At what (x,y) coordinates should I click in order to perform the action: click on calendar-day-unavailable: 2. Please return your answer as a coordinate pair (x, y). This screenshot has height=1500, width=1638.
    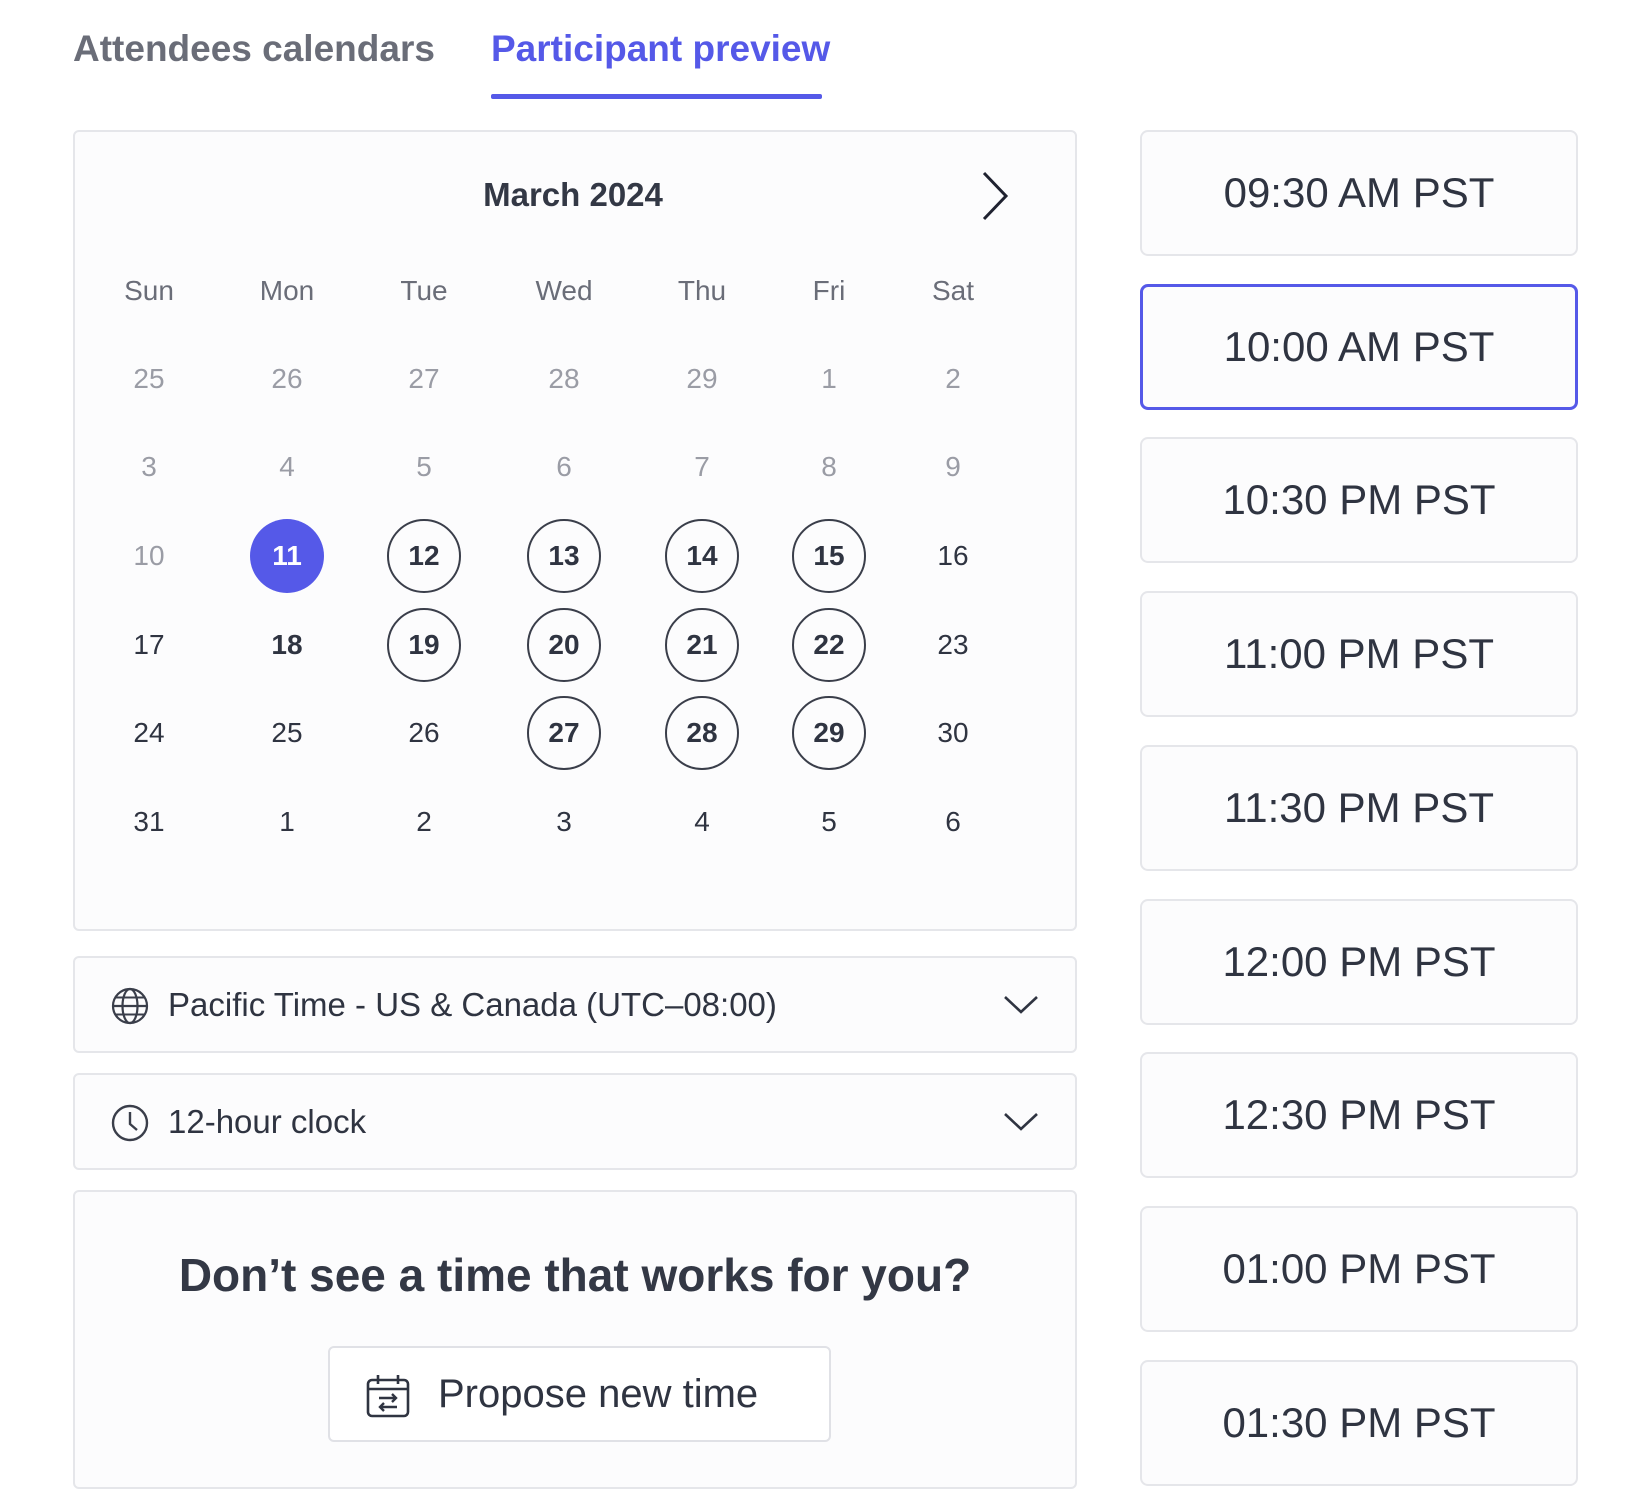
    Looking at the image, I should click on (953, 378).